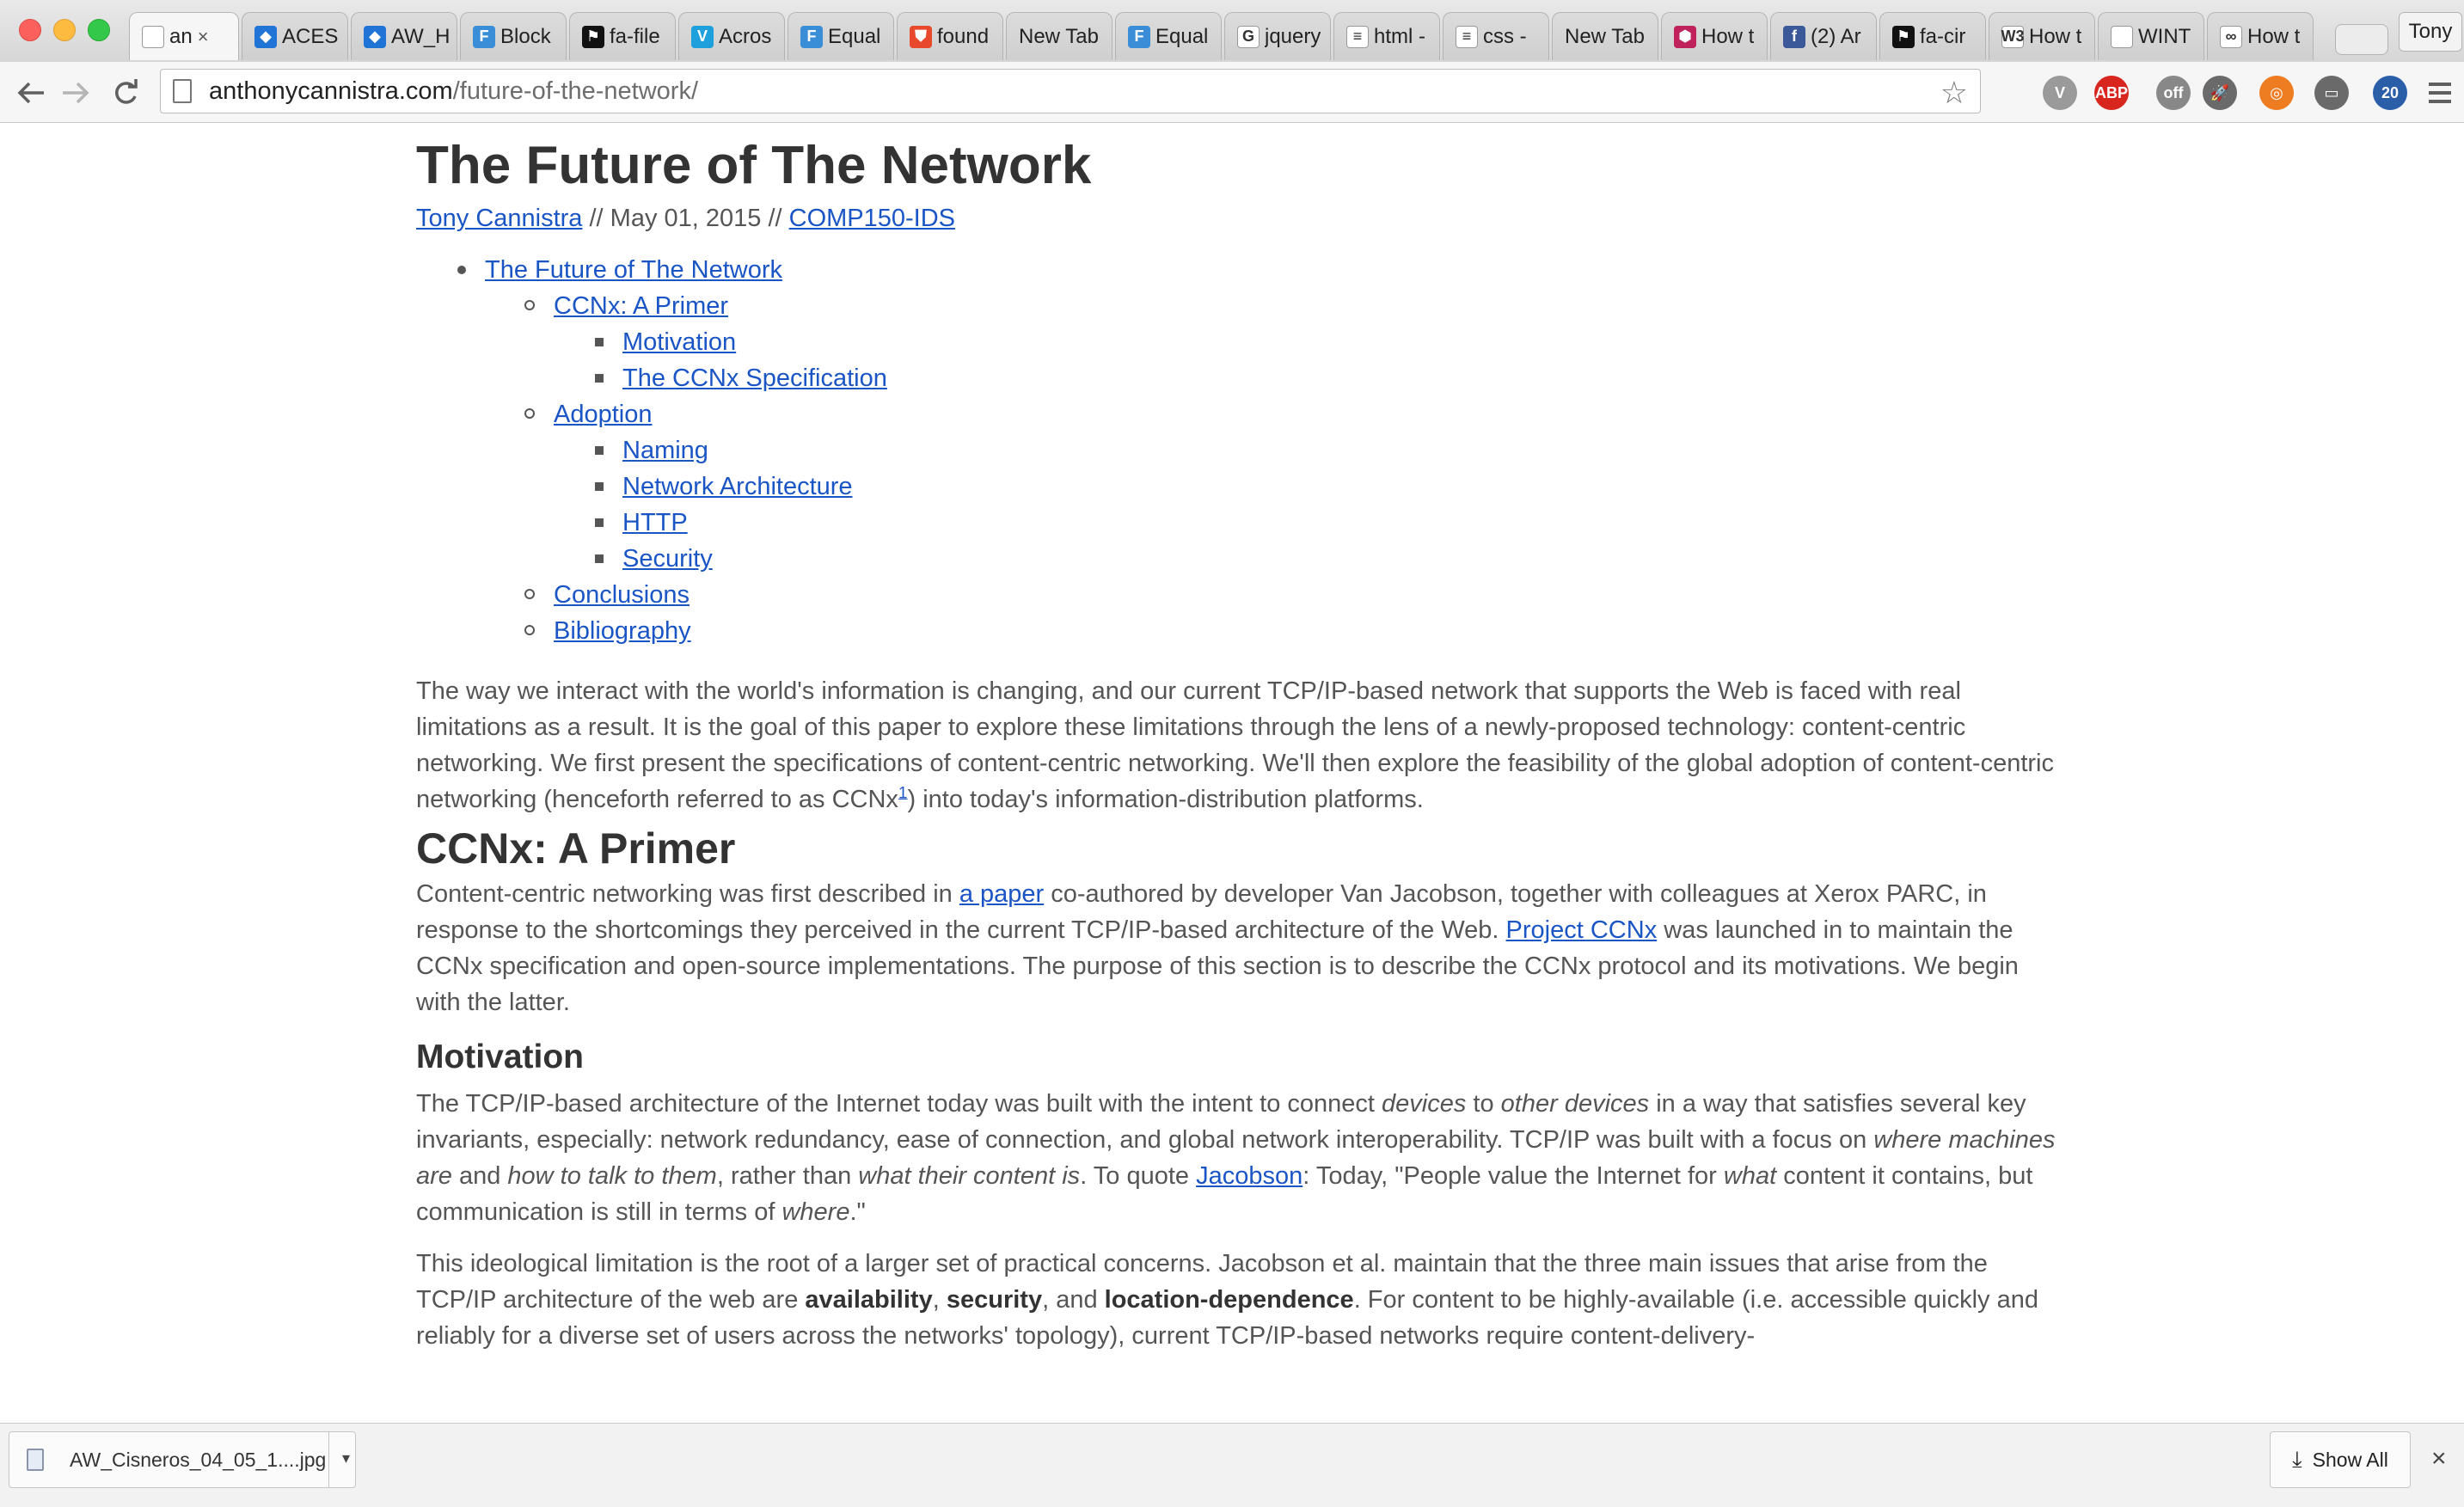  Describe the element at coordinates (2350, 1459) in the screenshot. I see `show-all-label: Show All` at that location.